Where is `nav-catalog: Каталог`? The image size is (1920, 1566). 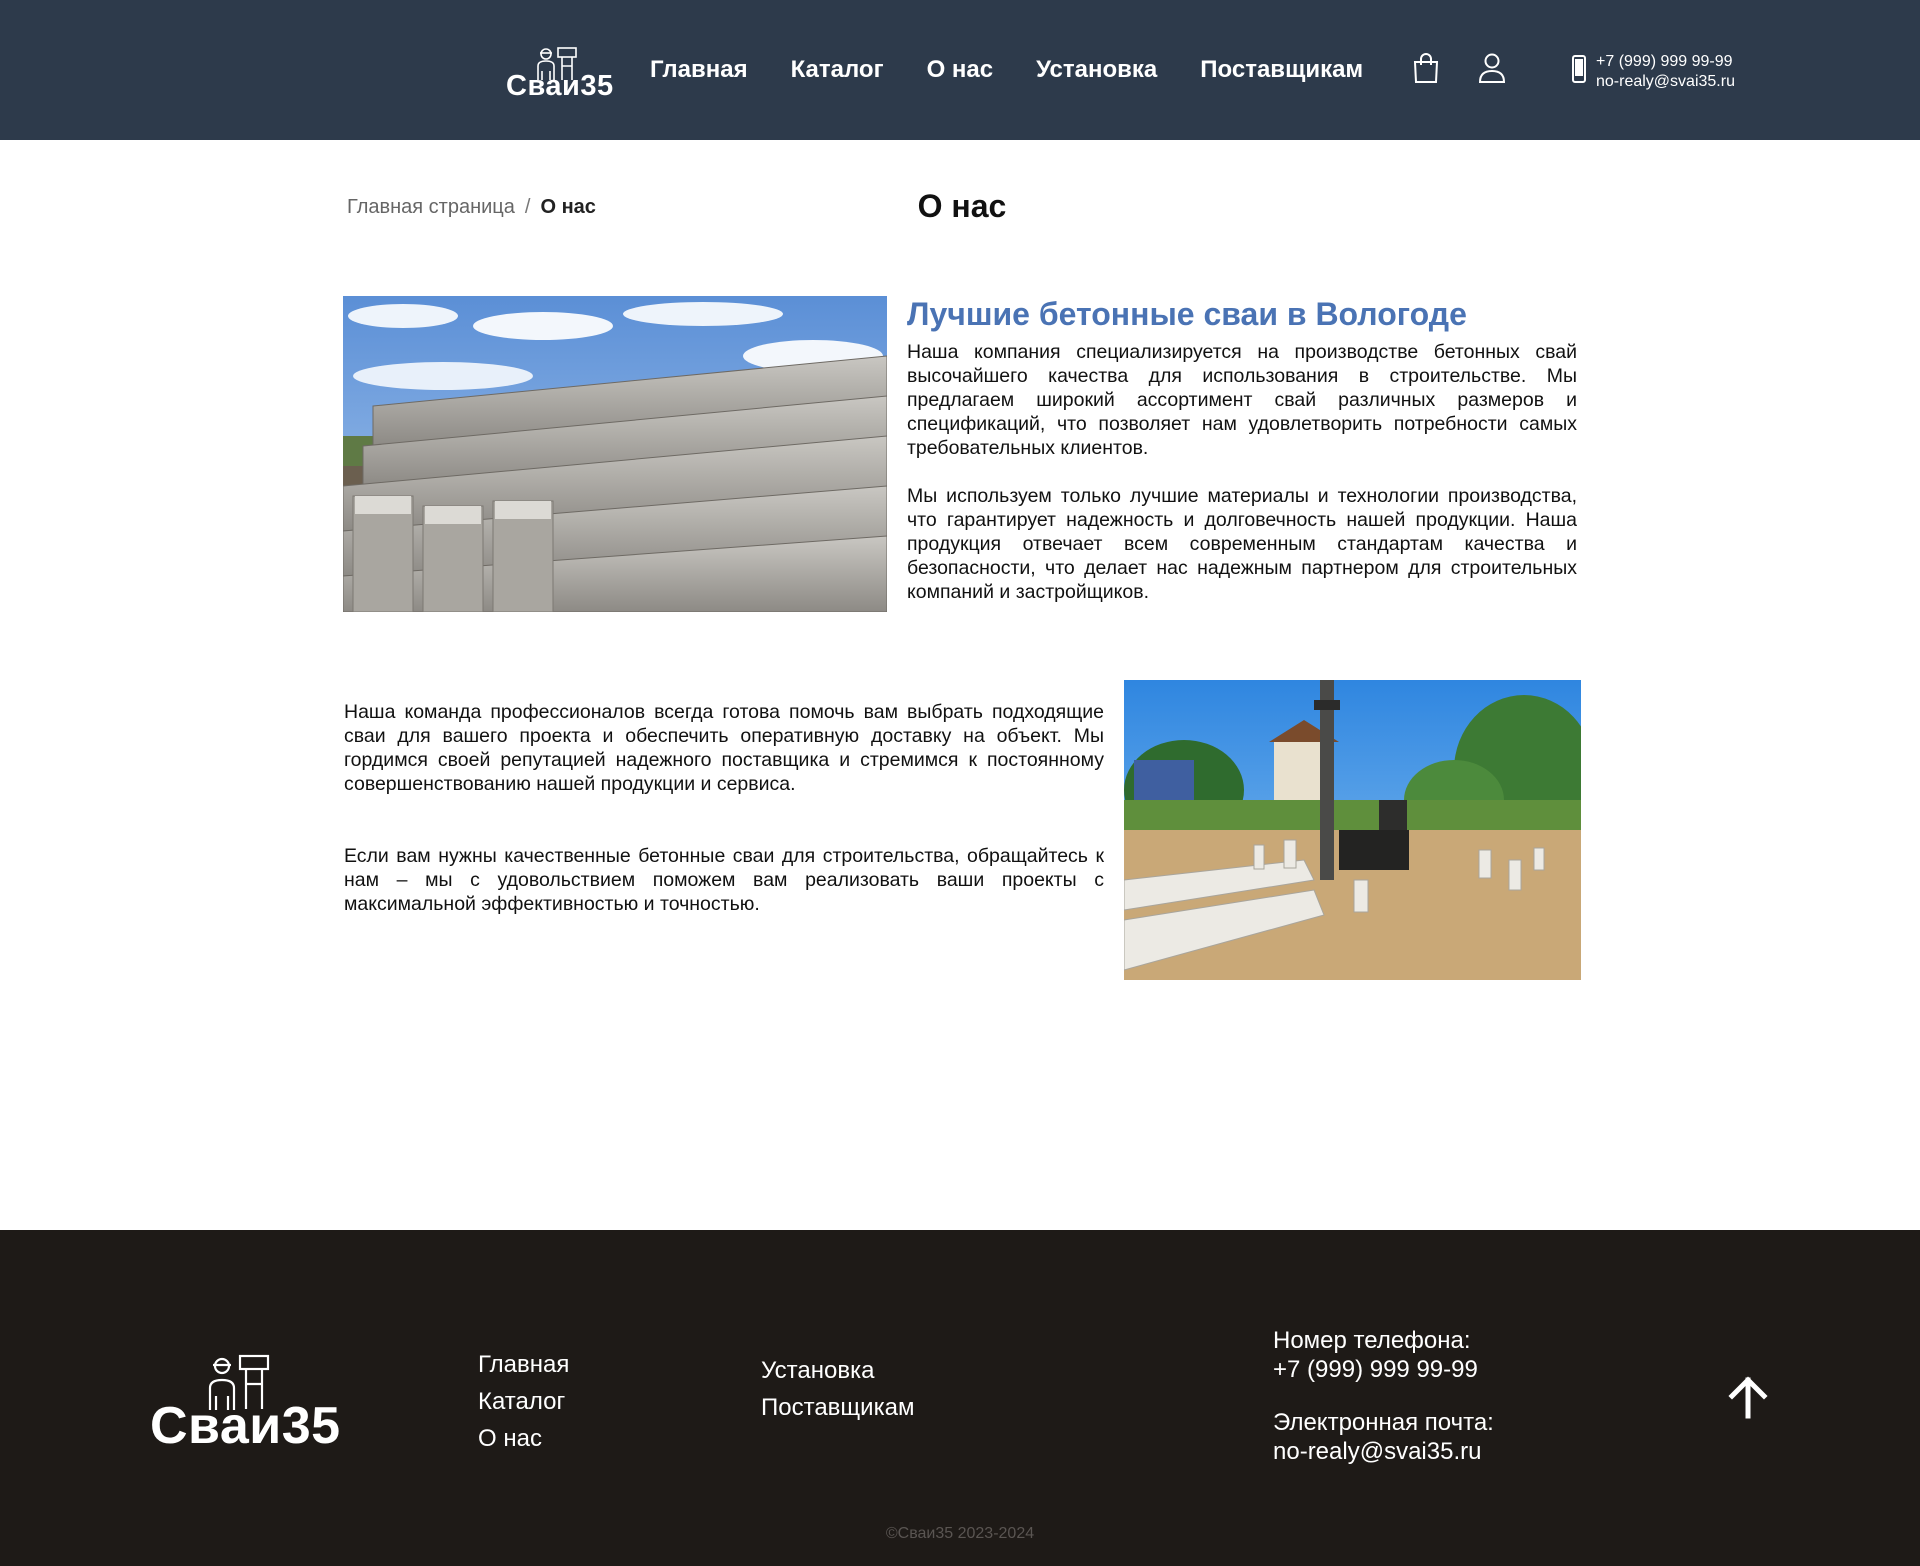
nav-catalog: Каталог is located at coordinates (837, 70).